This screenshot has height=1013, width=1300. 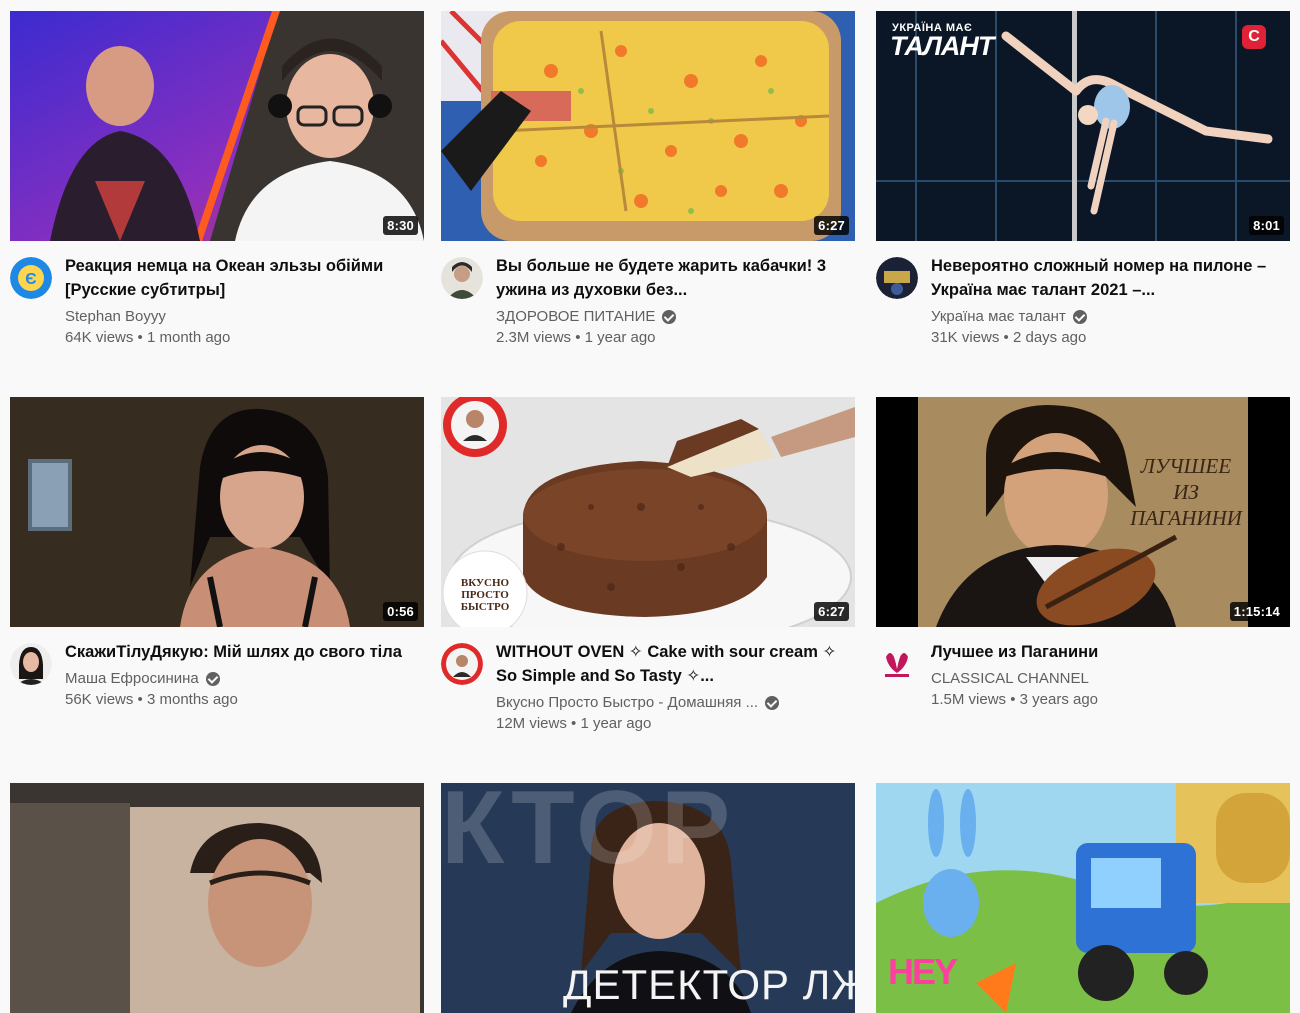 I want to click on upload-age: 3 months ago, so click(x=192, y=699).